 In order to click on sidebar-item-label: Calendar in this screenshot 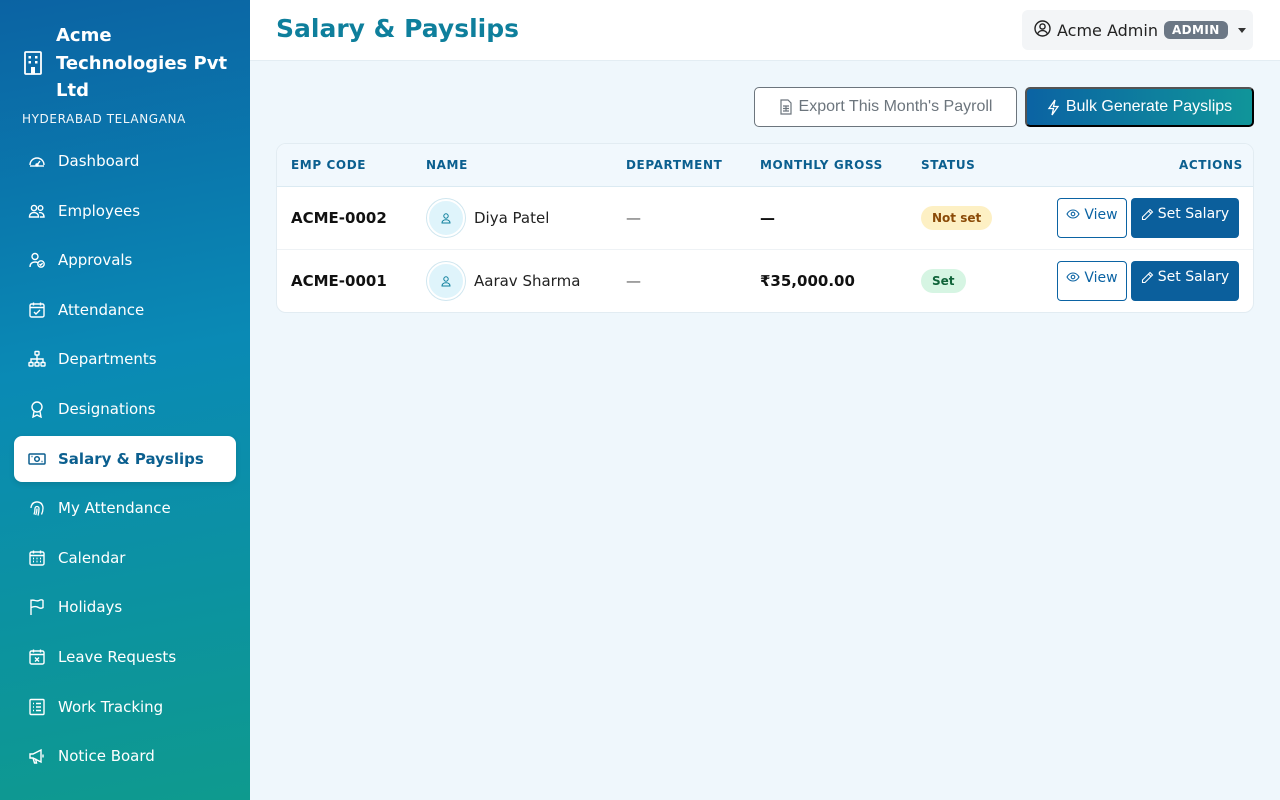, I will do `click(92, 557)`.